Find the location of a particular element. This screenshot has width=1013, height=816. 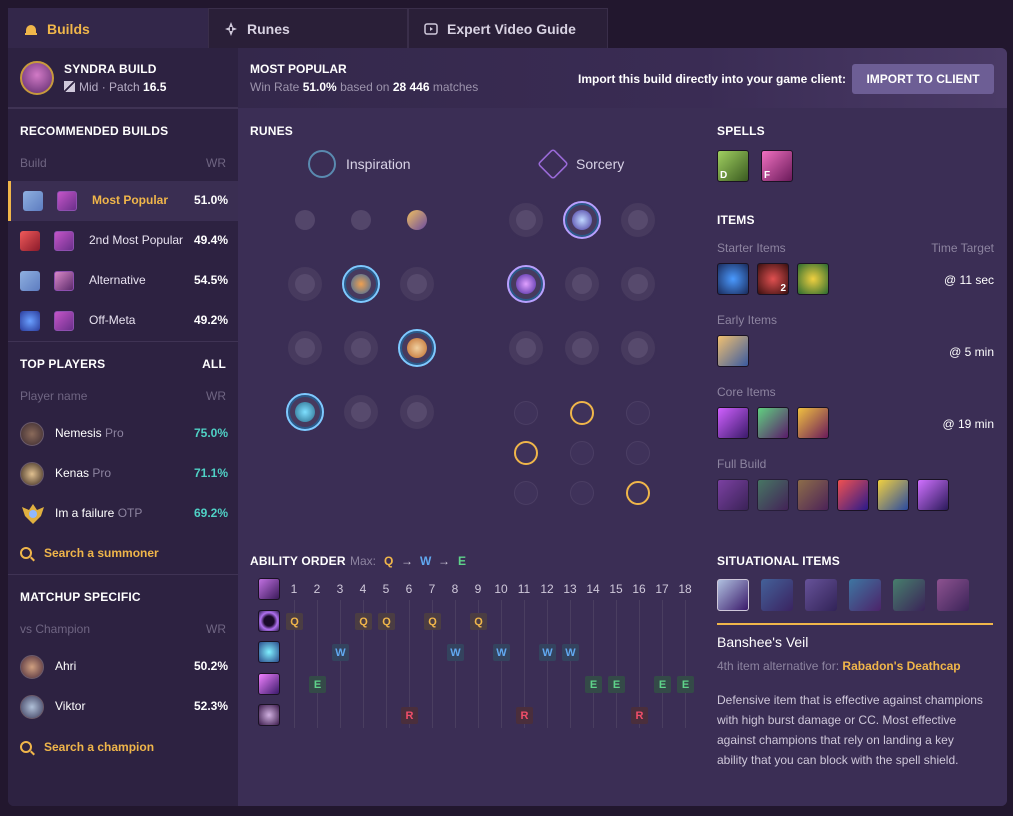

arrow: → is located at coordinates (444, 561).